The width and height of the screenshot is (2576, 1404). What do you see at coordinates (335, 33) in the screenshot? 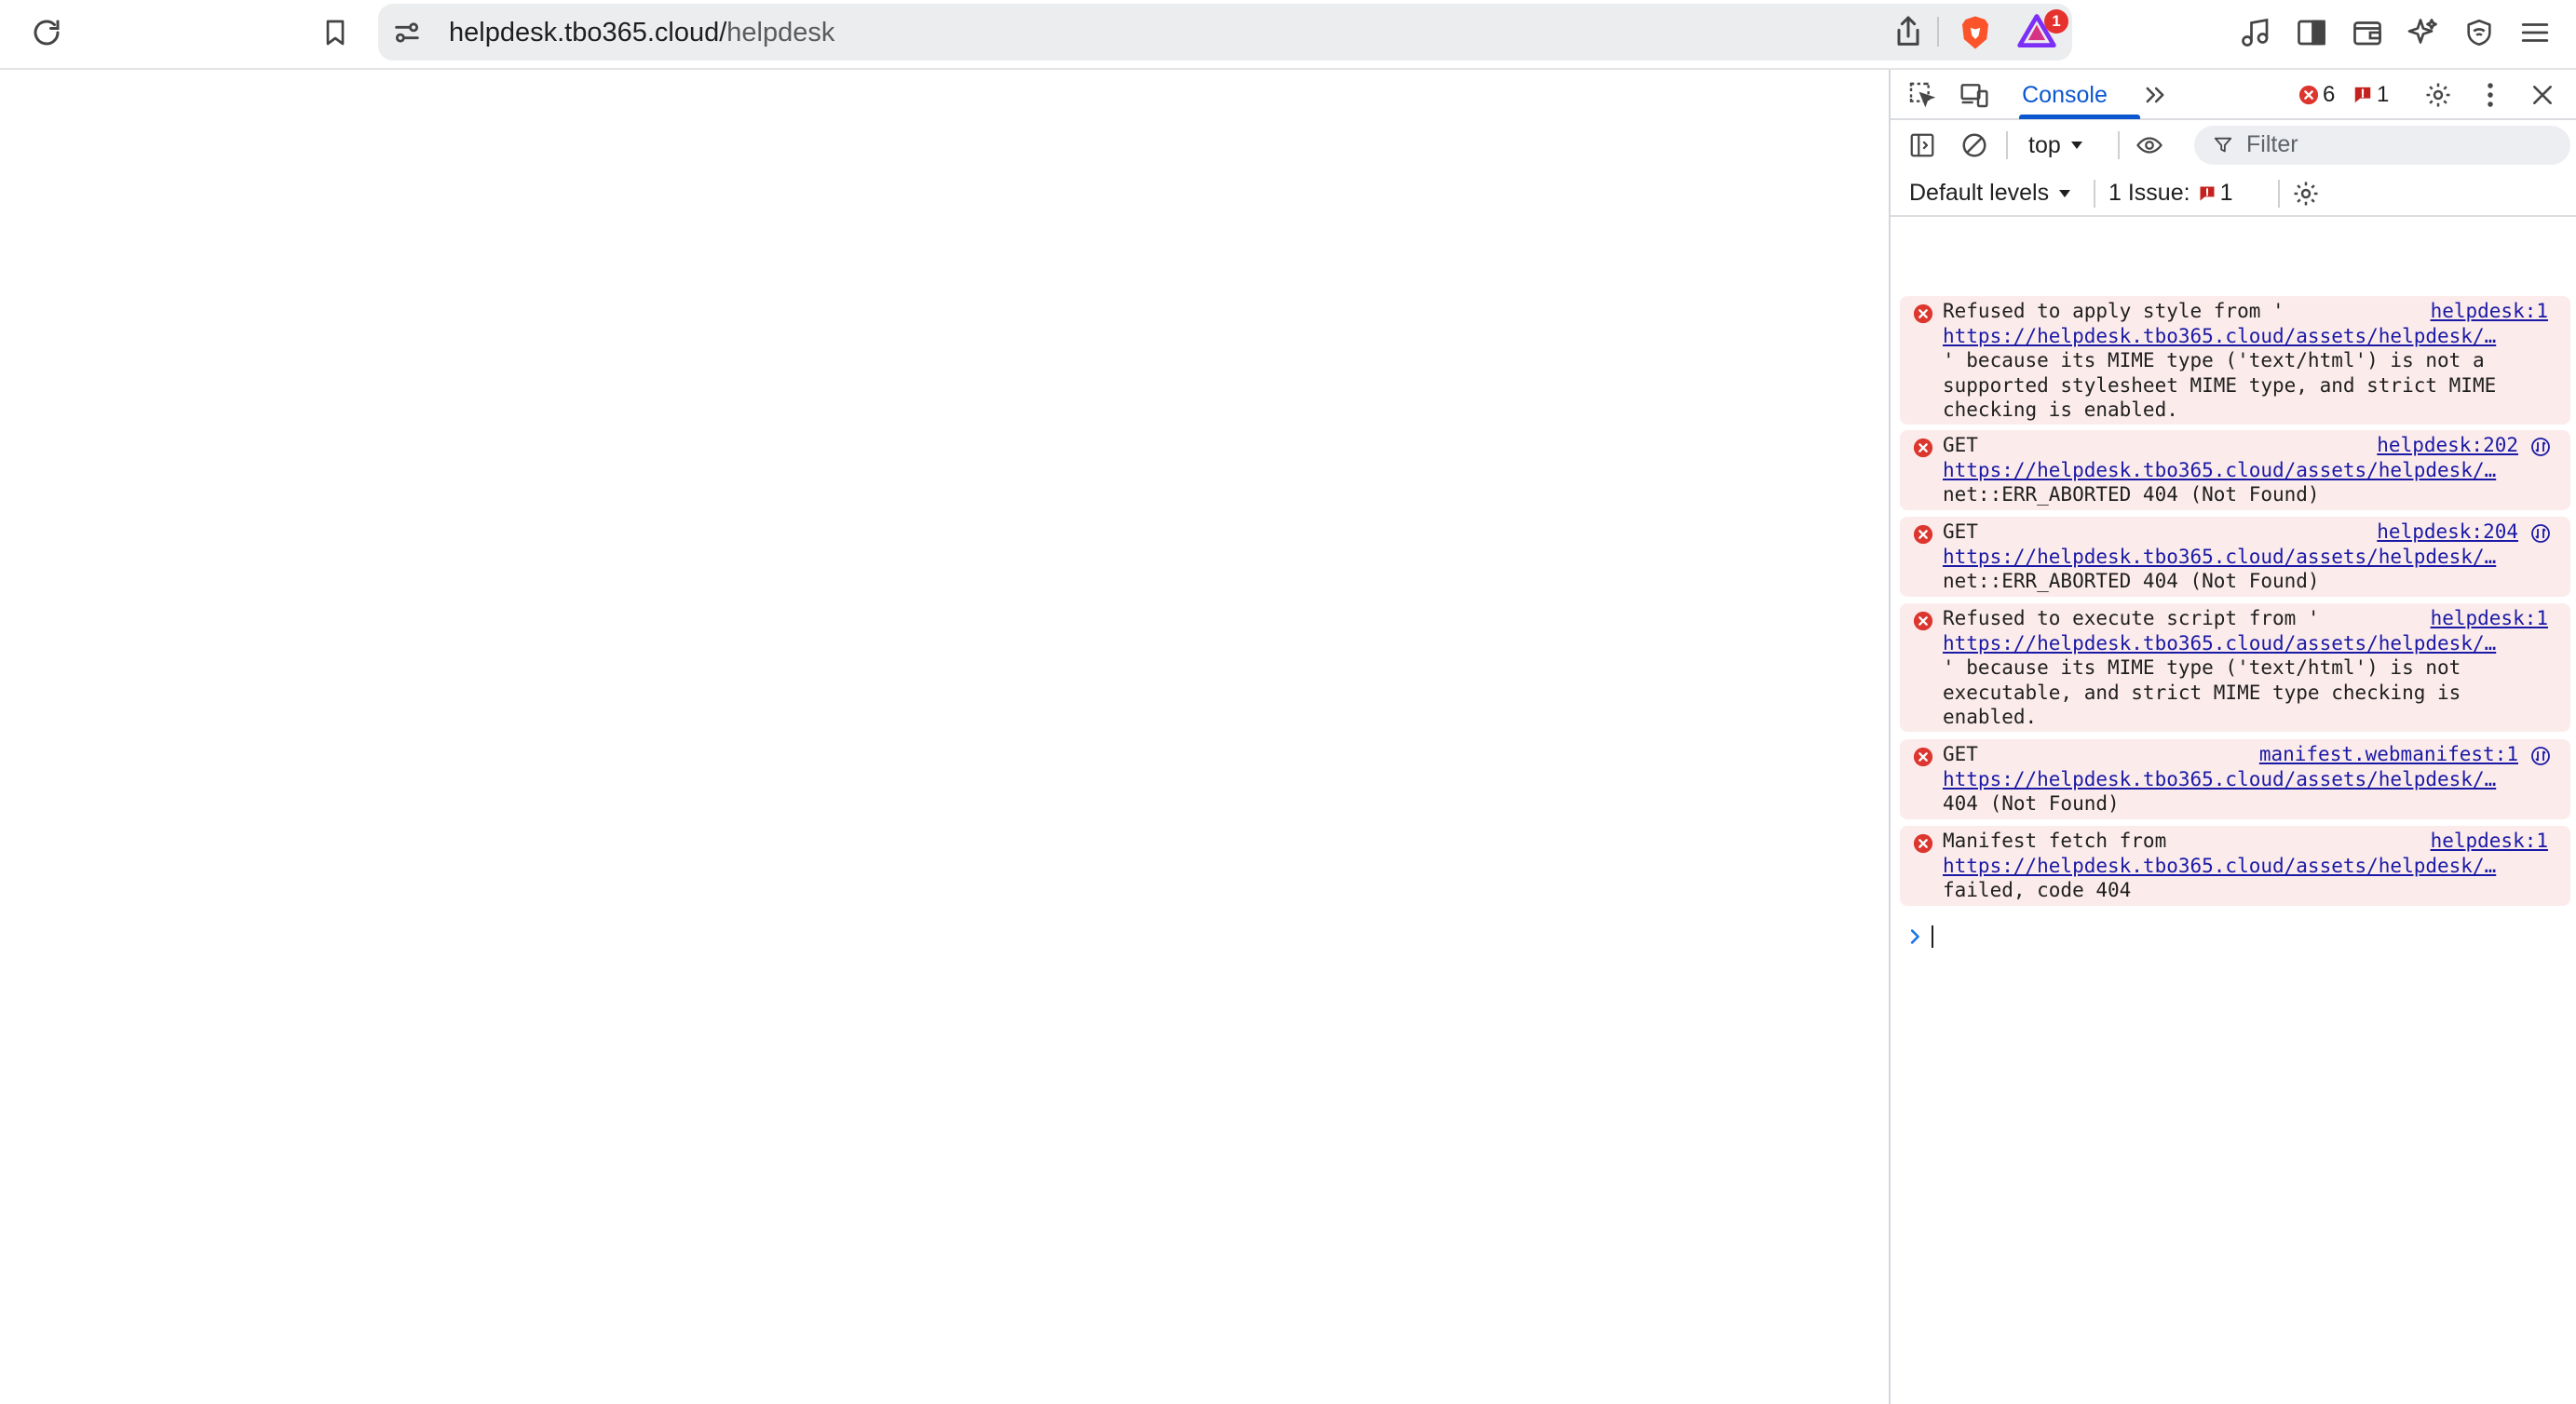
I see `bookmark-icon` at bounding box center [335, 33].